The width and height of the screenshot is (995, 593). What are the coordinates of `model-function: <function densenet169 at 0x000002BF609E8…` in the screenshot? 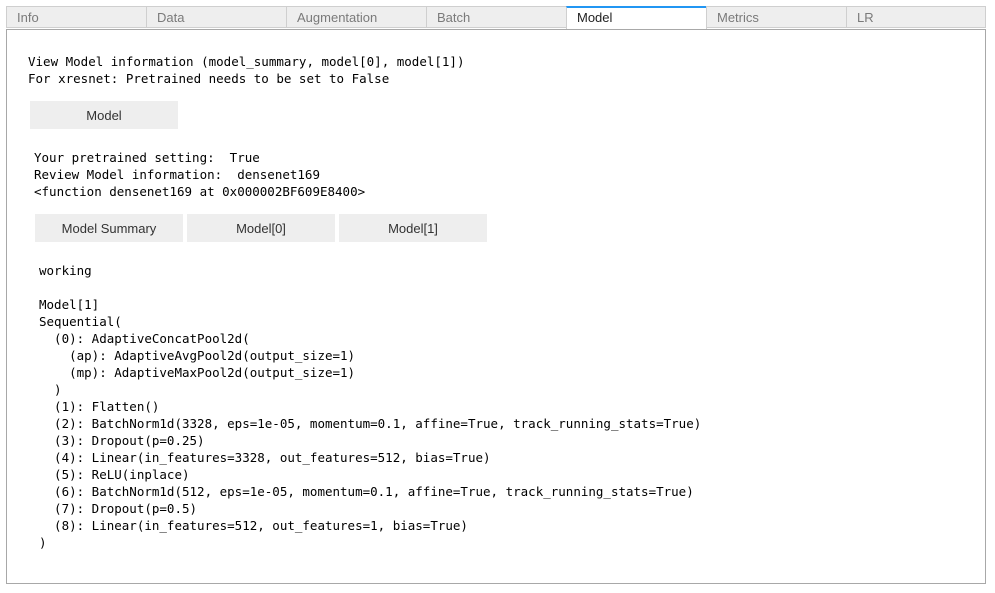 It's located at (200, 191).